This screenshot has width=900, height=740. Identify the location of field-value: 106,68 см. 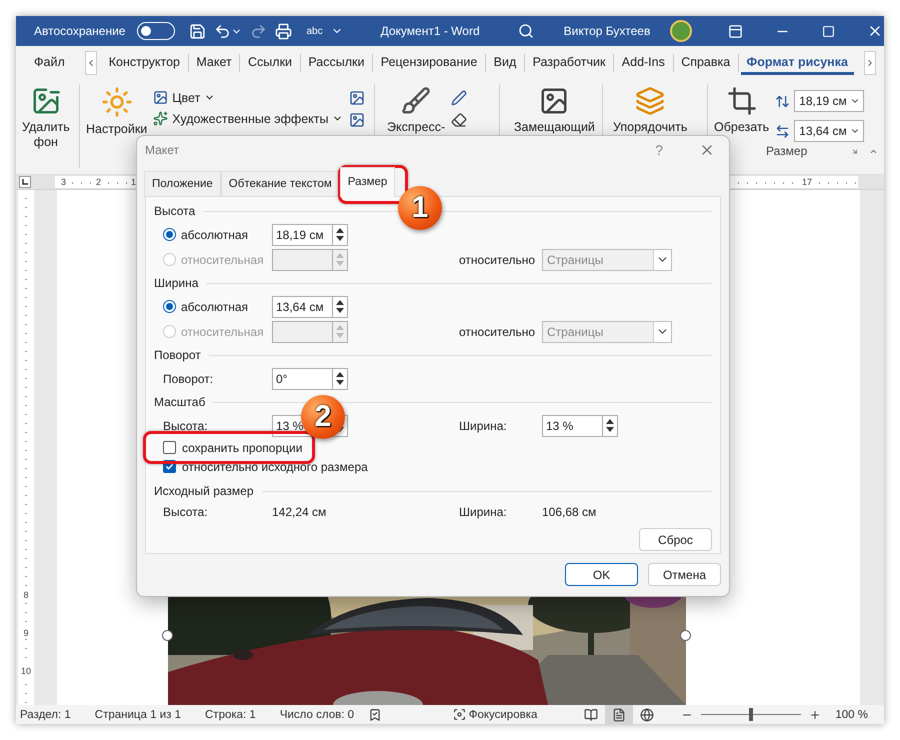
(570, 512).